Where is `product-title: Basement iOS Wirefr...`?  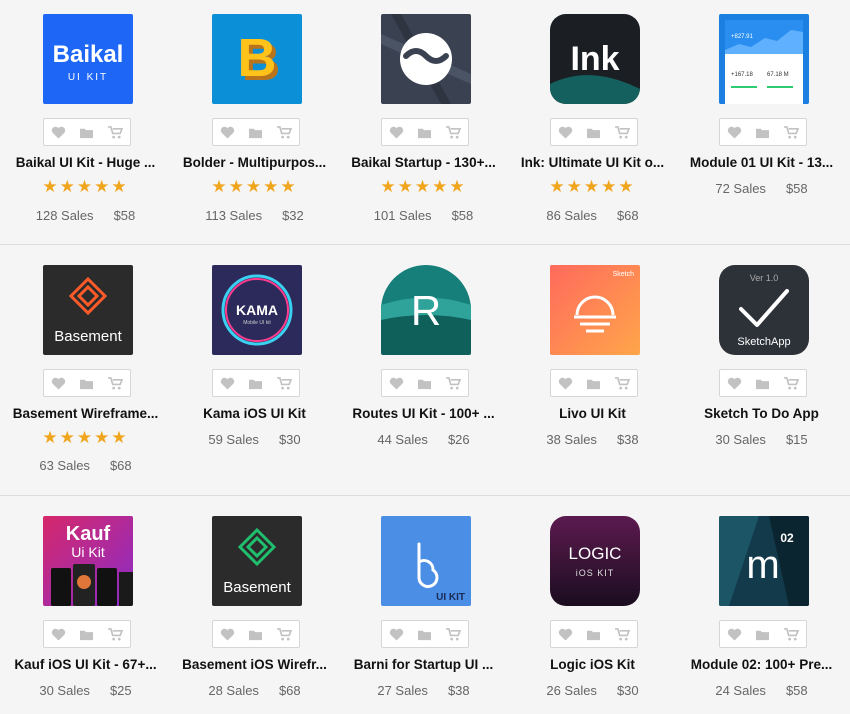
product-title: Basement iOS Wirefr... is located at coordinates (254, 664).